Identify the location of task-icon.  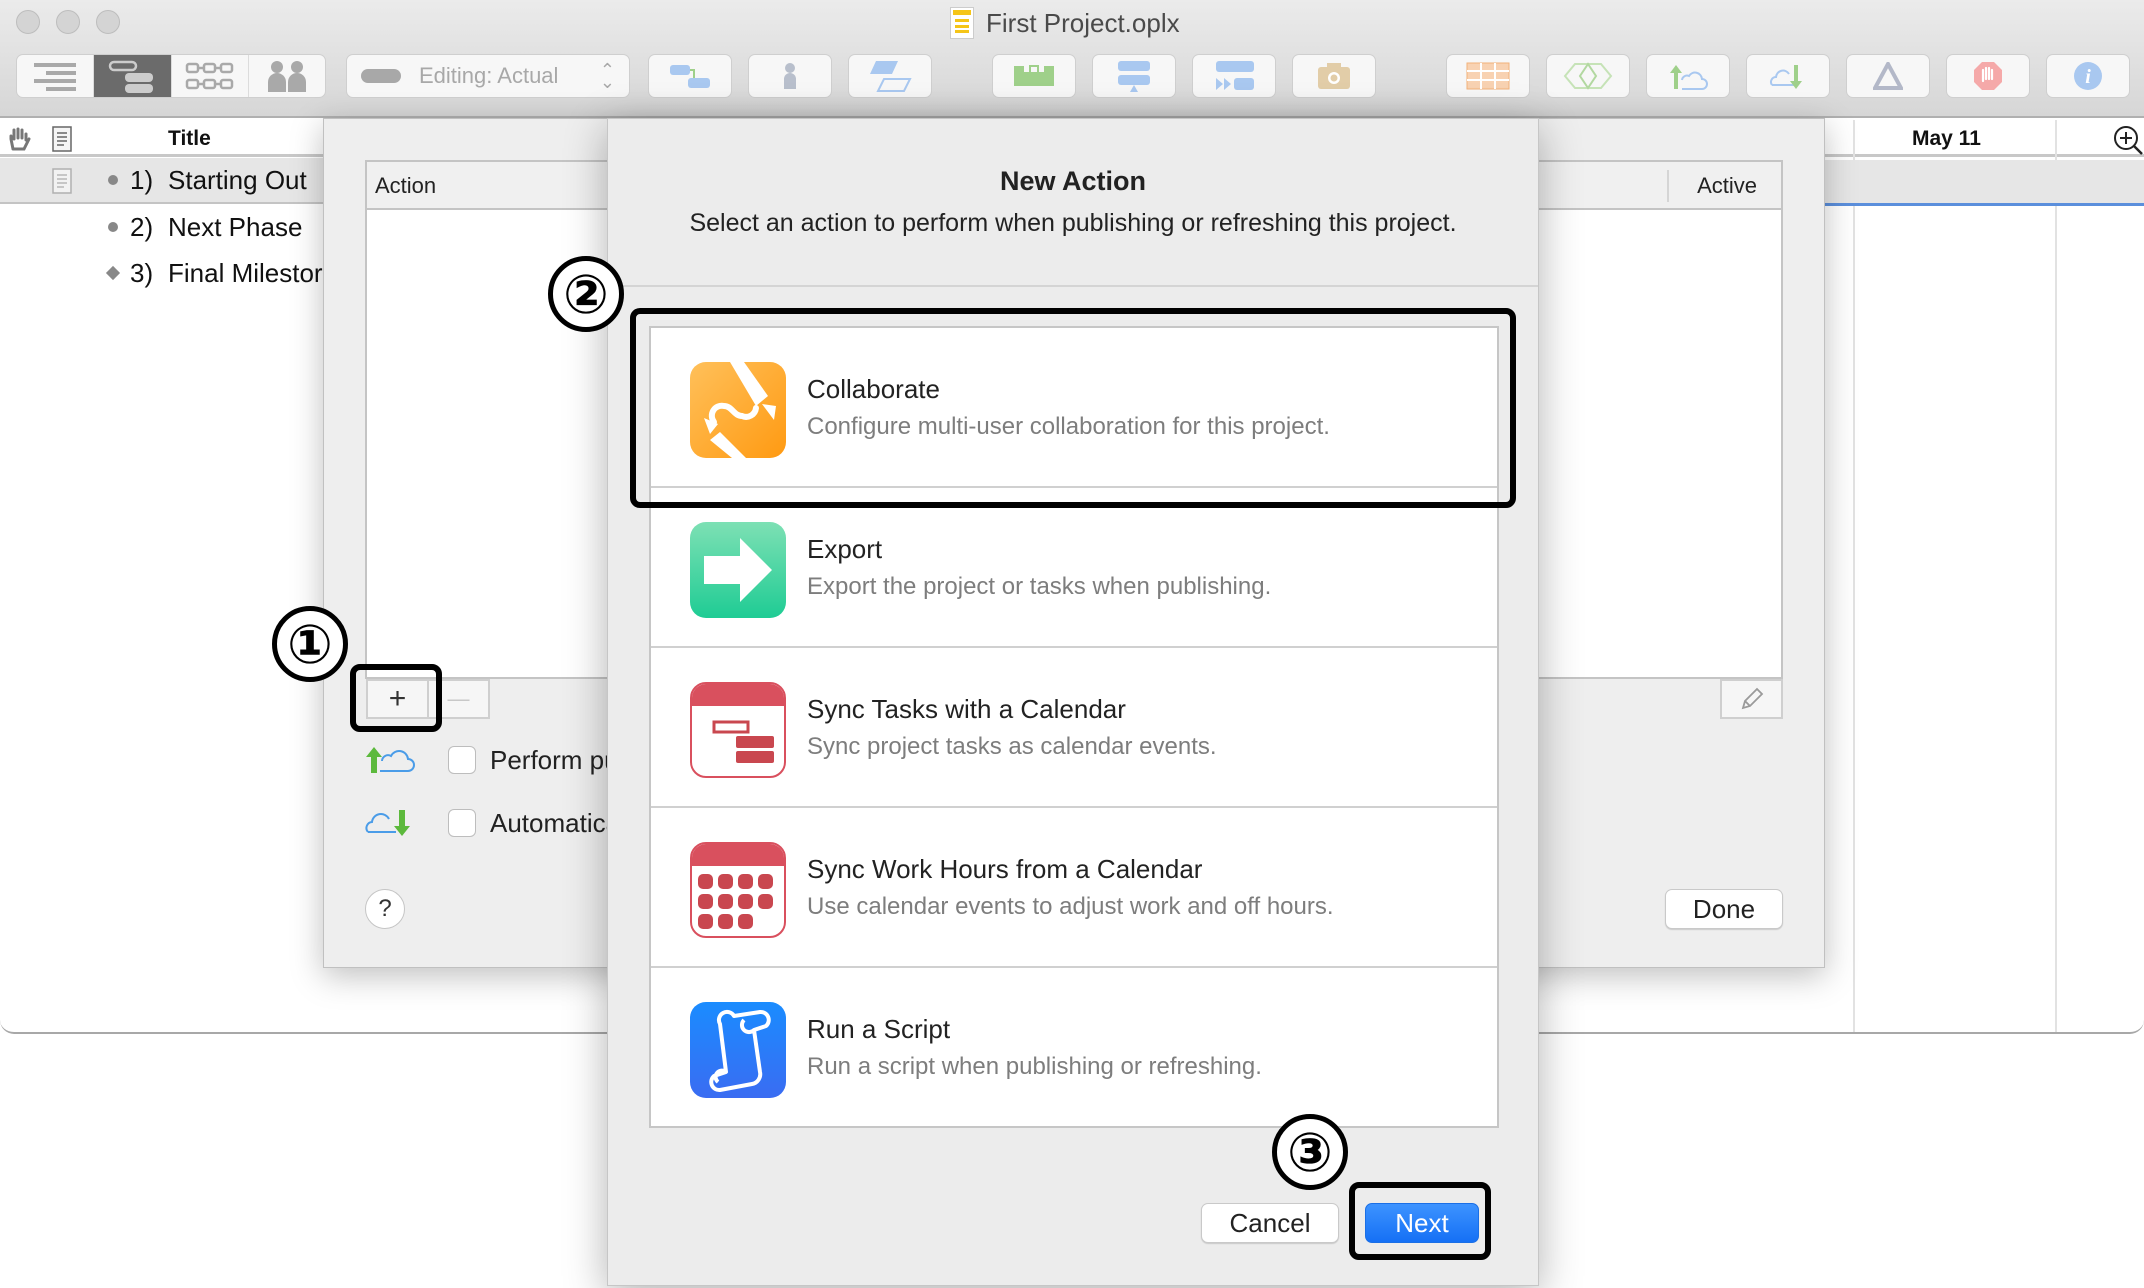
(891, 76).